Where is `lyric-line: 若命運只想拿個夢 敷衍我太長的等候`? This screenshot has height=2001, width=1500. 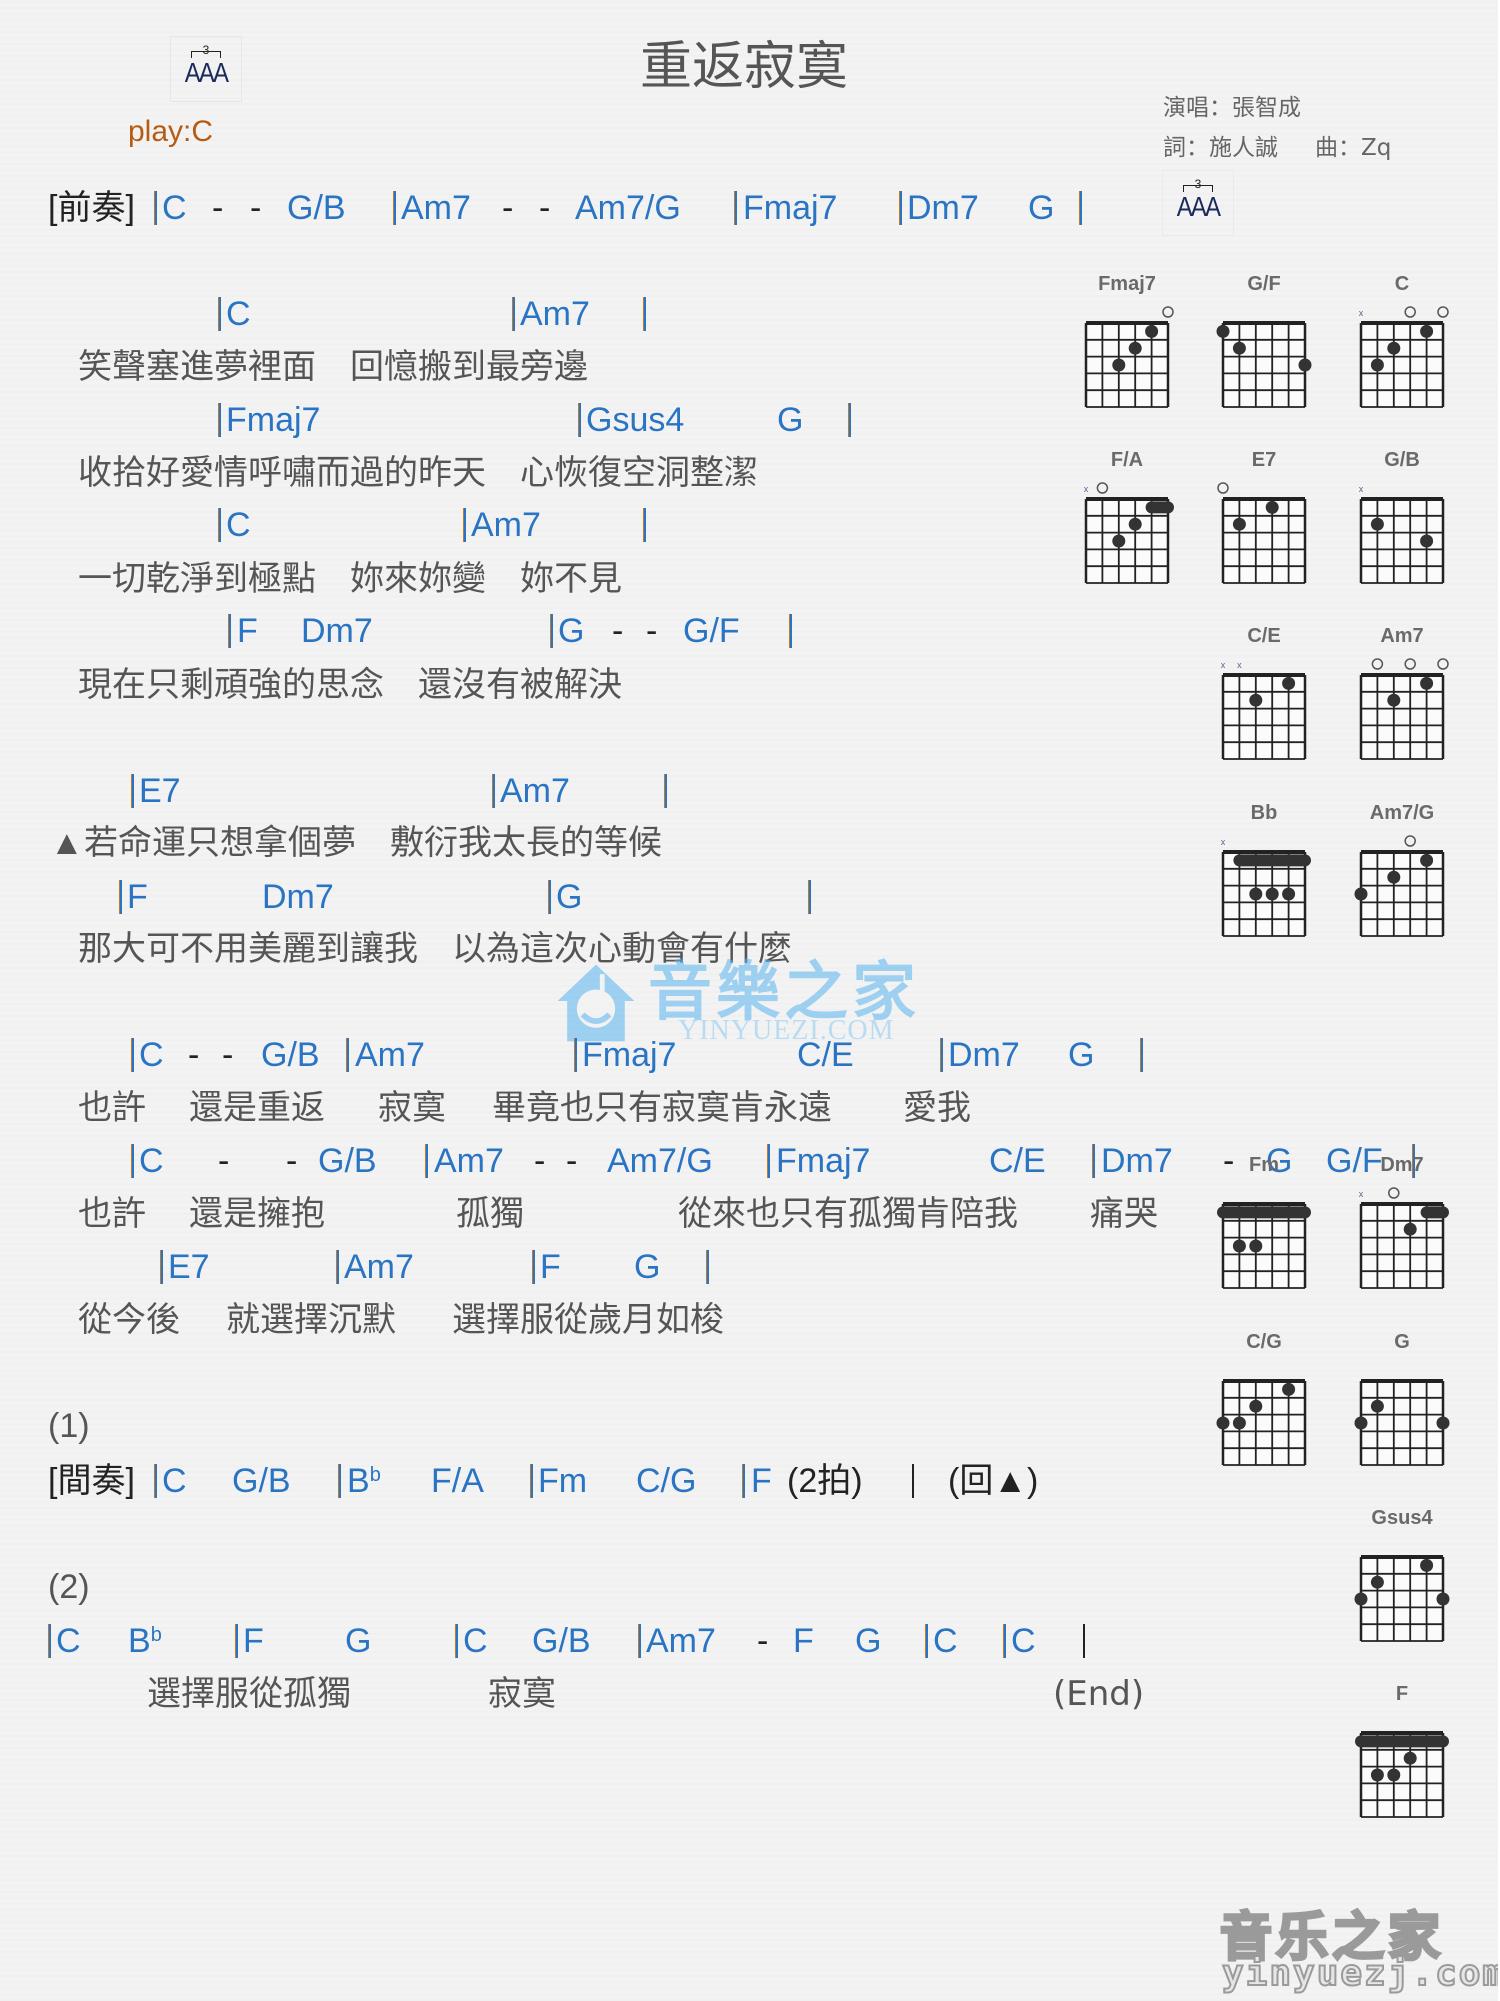
lyric-line: 若命運只想拿個夢 敷衍我太長的等候 is located at coordinates (373, 843).